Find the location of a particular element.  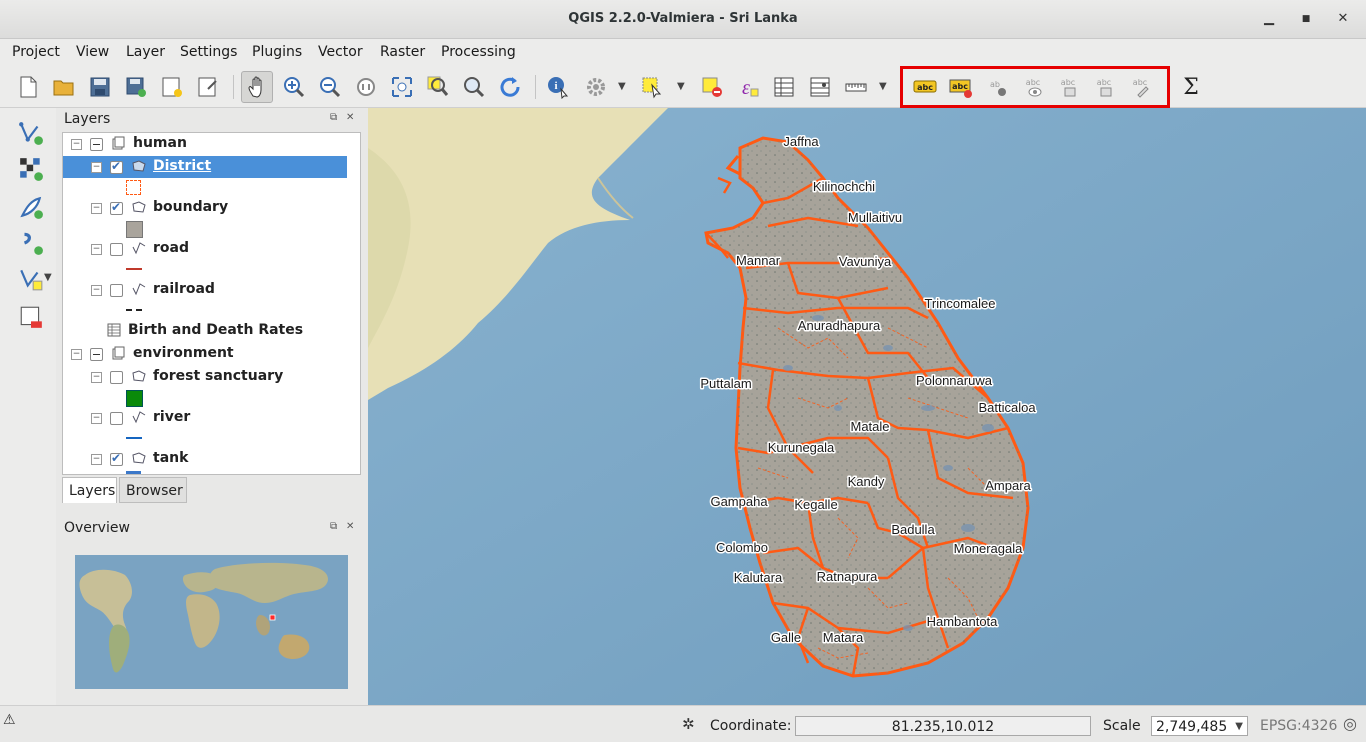

overview-panel-close-icon: ✕ is located at coordinates (350, 526).